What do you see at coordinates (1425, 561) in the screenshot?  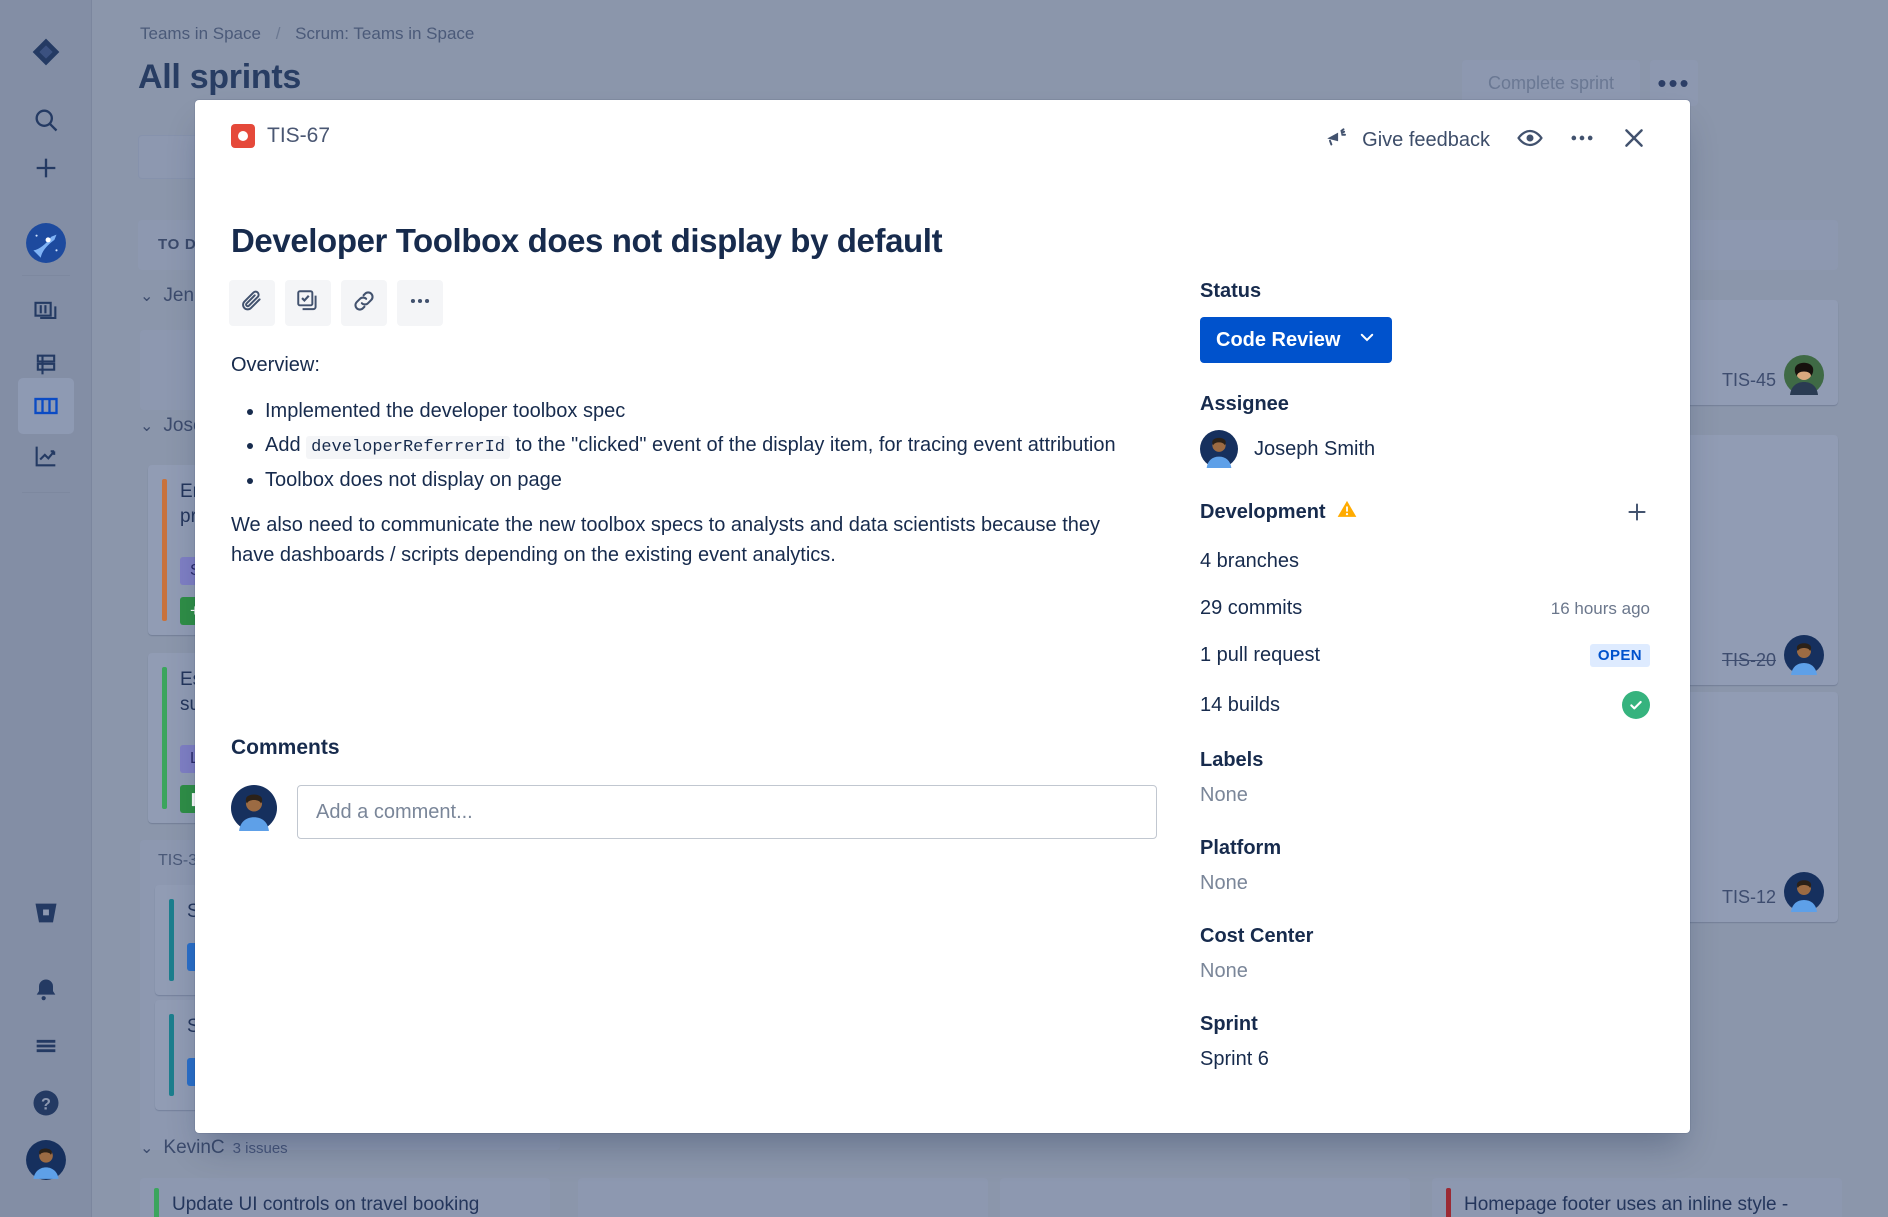 I see `dev-row-branches: 4 branches` at bounding box center [1425, 561].